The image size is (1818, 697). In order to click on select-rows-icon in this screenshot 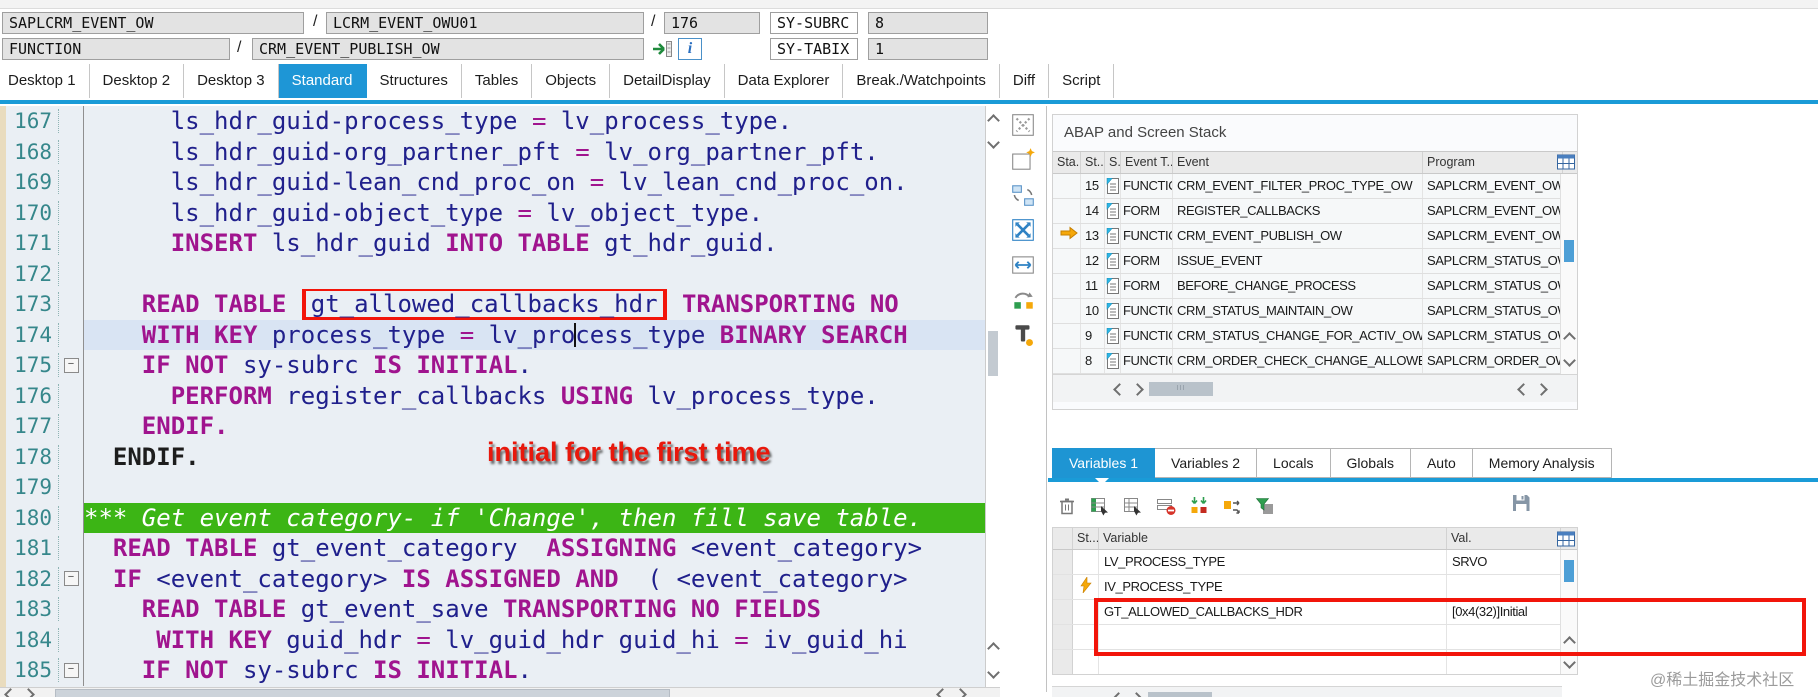, I will do `click(1133, 506)`.